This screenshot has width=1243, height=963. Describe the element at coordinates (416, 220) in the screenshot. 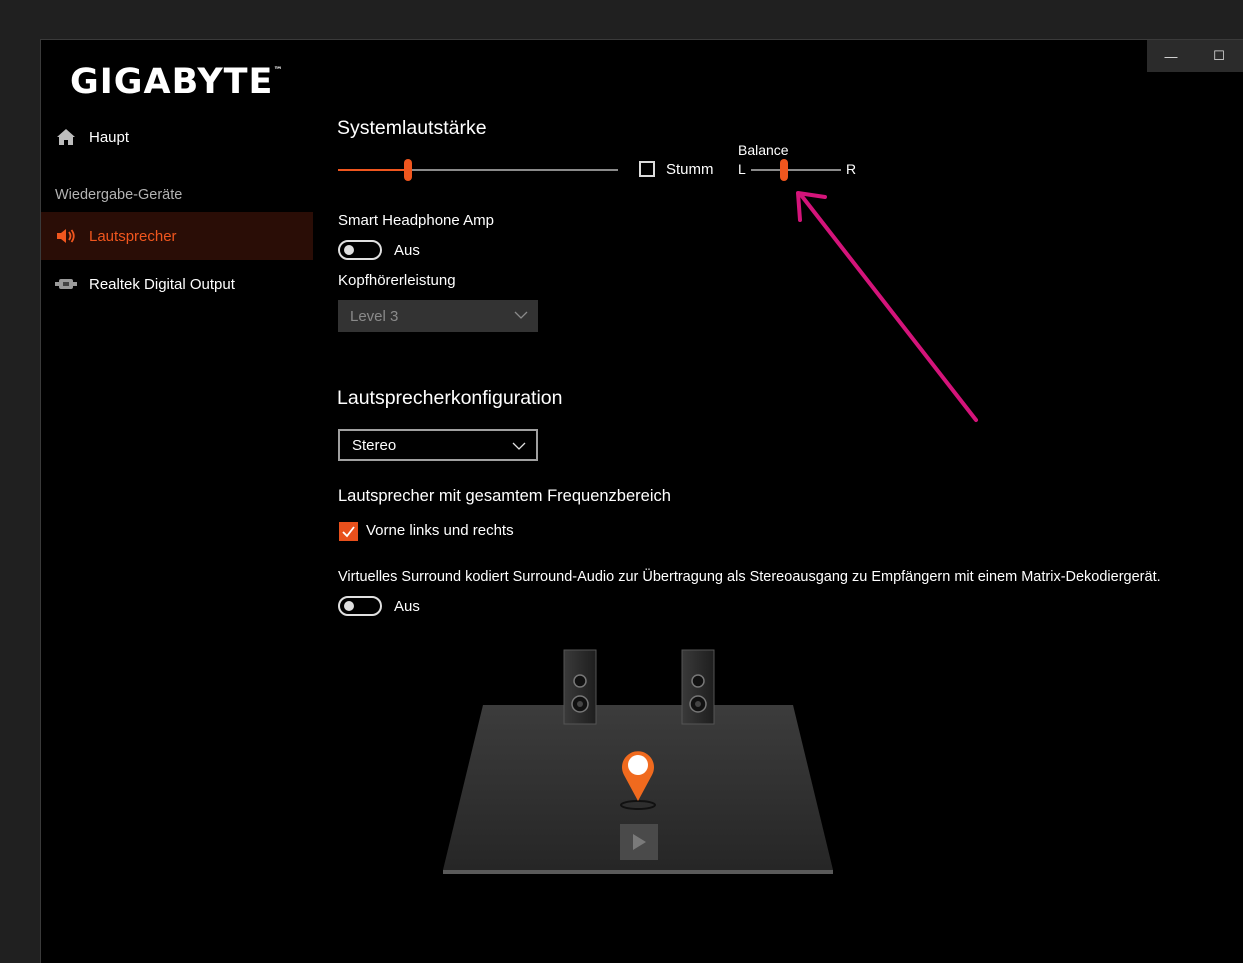

I see `smart-headphone-amp-label: Smart Headphone Amp` at that location.